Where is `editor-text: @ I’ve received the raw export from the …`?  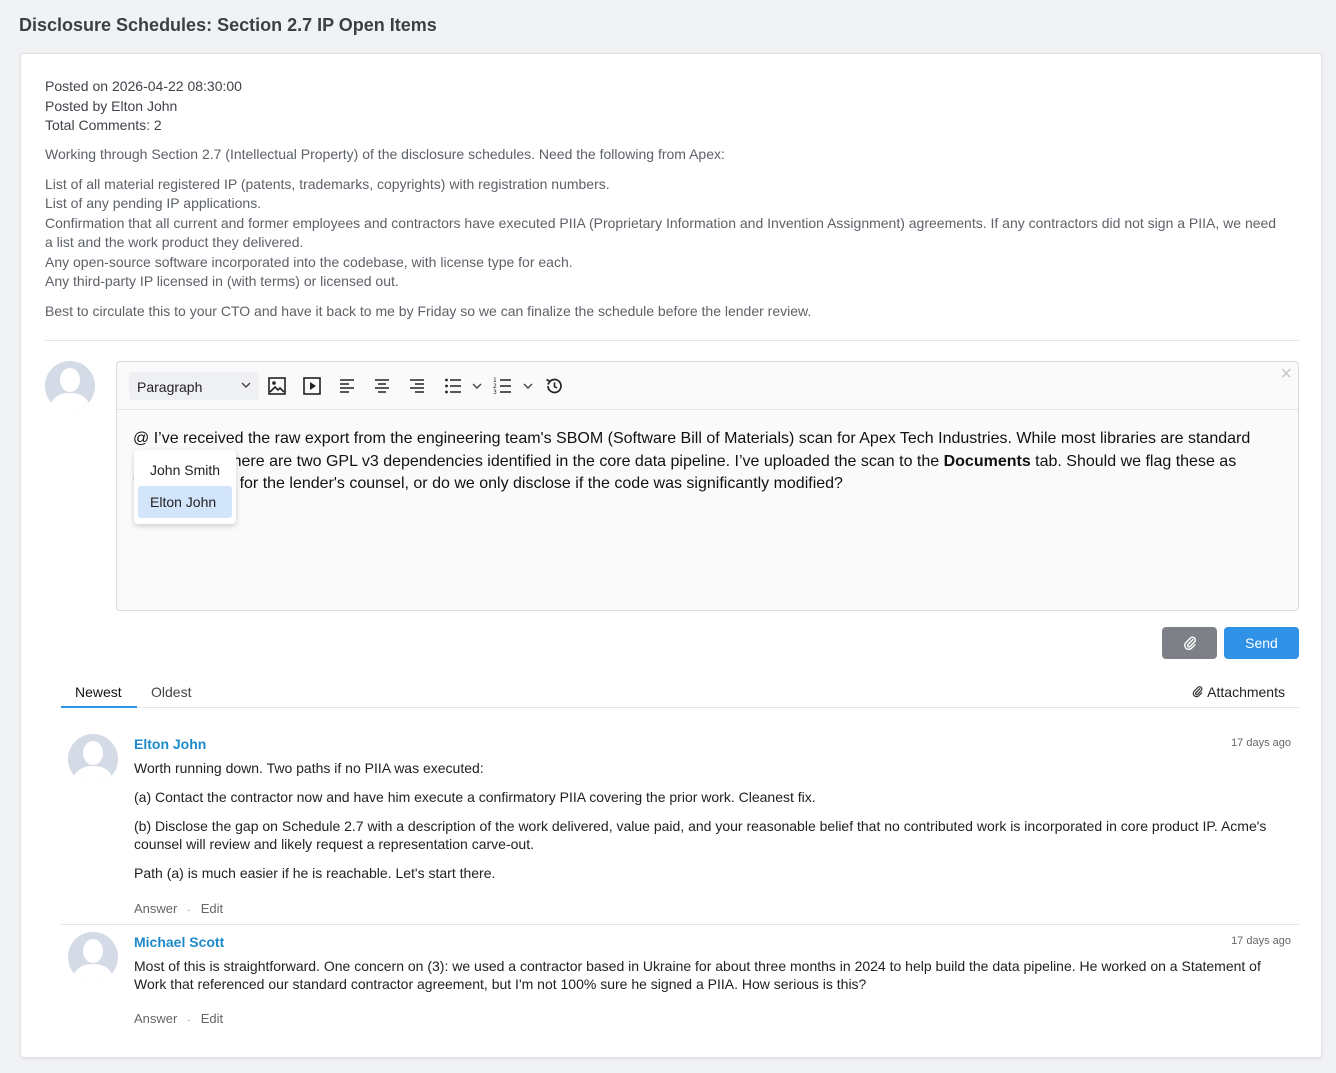
editor-text: @ I’ve received the raw export from the … is located at coordinates (708, 462).